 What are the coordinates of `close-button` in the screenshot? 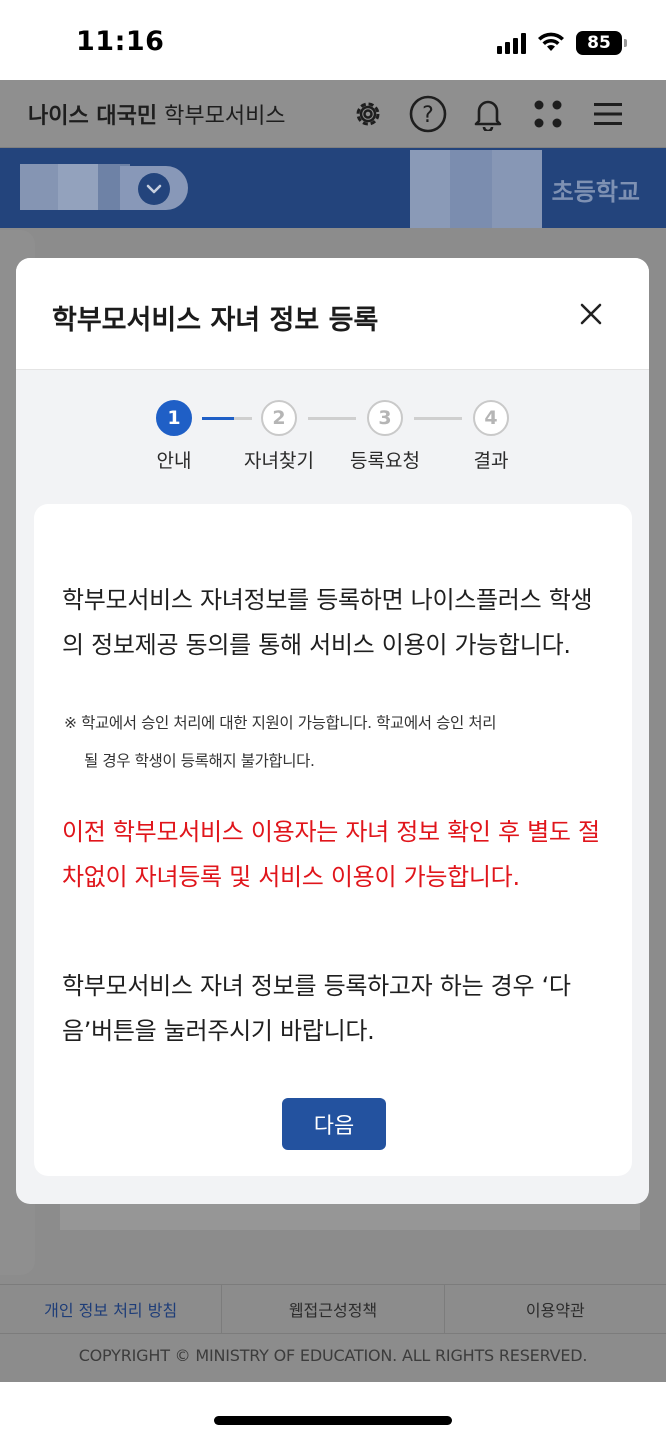 It's located at (591, 314).